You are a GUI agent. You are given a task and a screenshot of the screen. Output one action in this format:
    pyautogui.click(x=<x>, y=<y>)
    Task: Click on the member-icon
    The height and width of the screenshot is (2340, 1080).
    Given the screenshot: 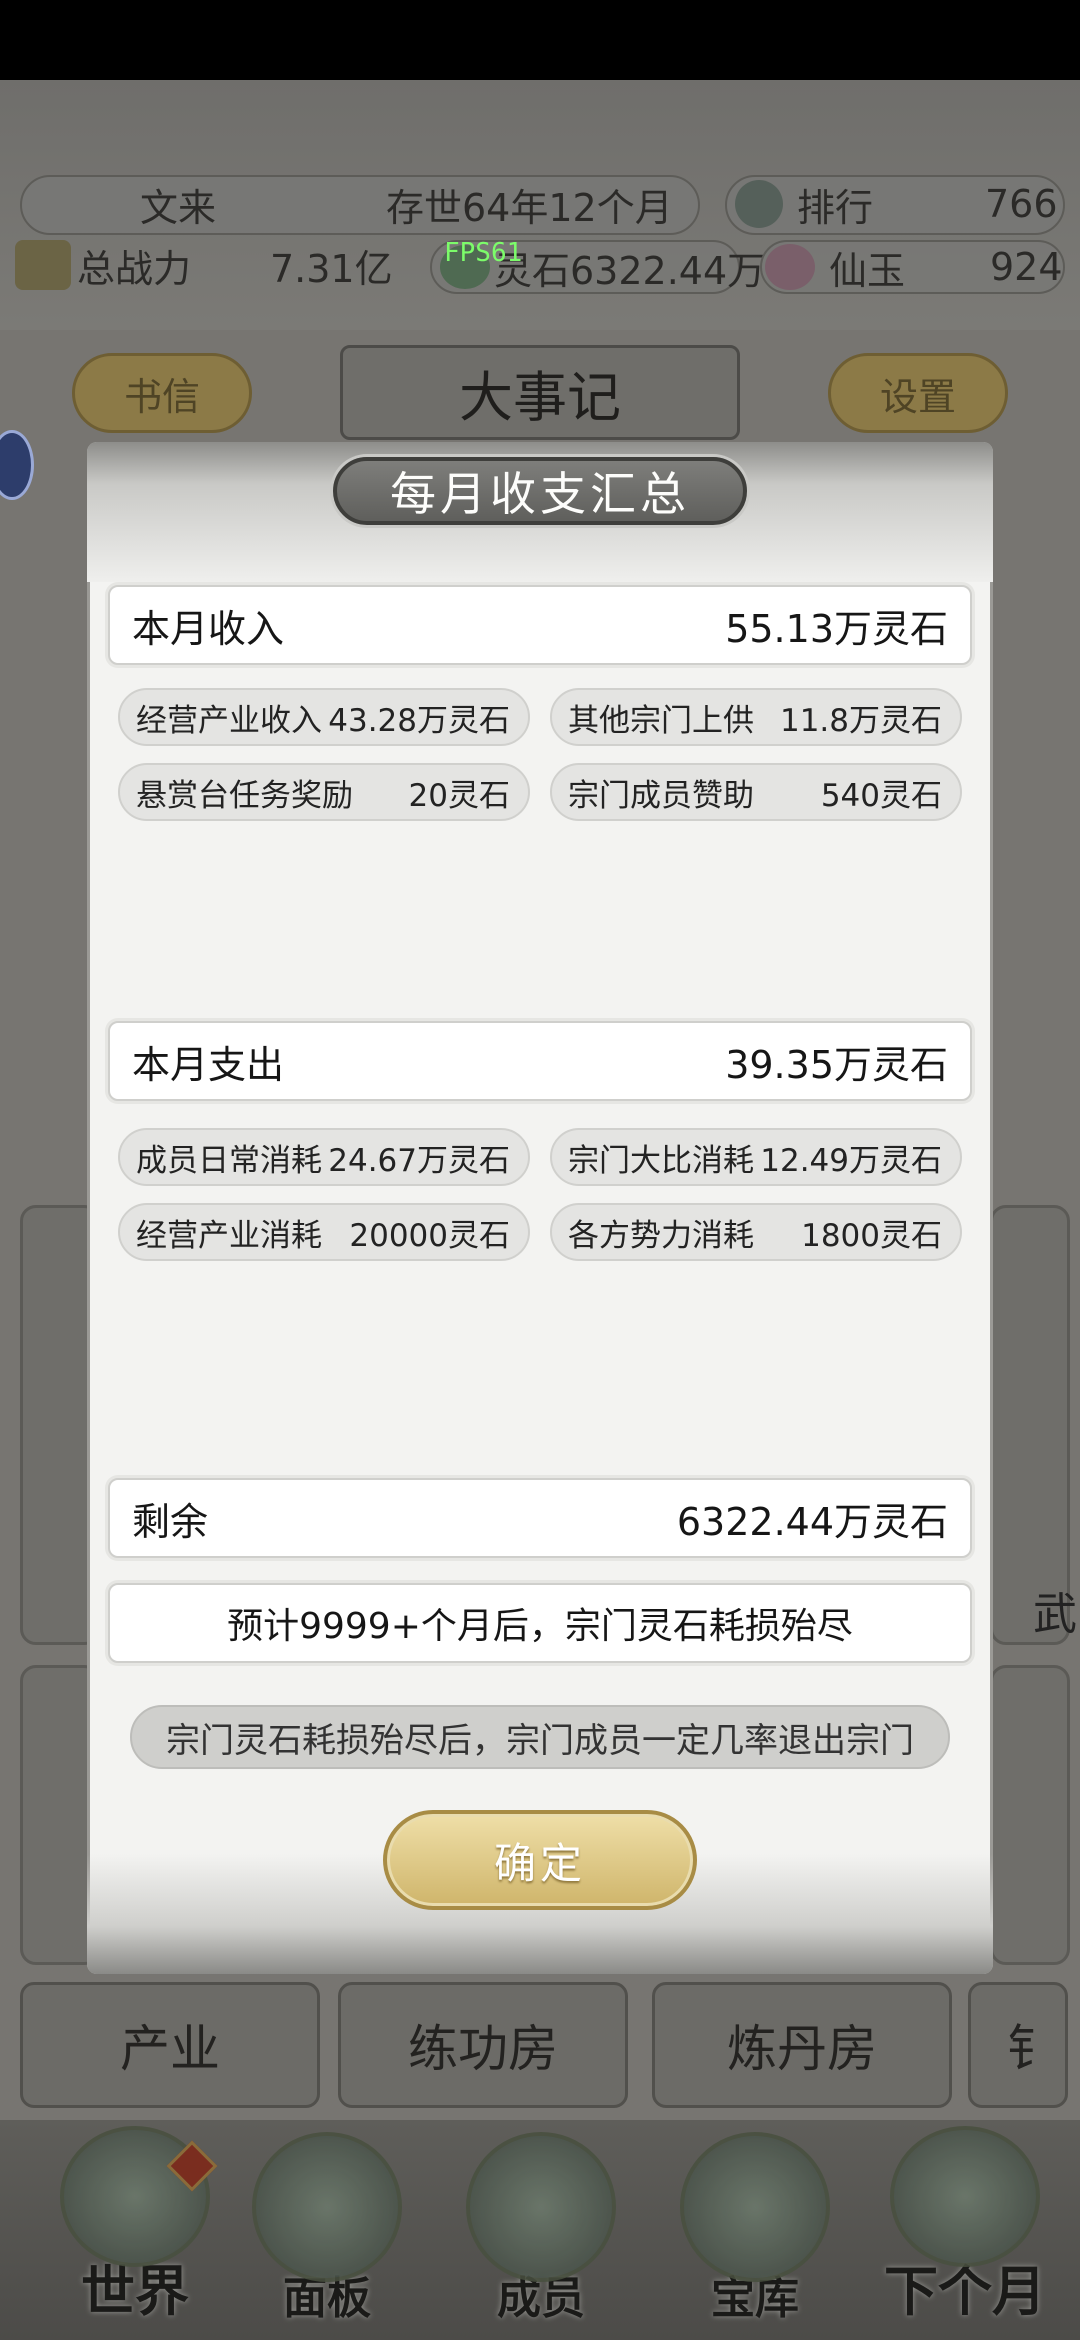 What is the action you would take?
    pyautogui.click(x=541, y=2207)
    